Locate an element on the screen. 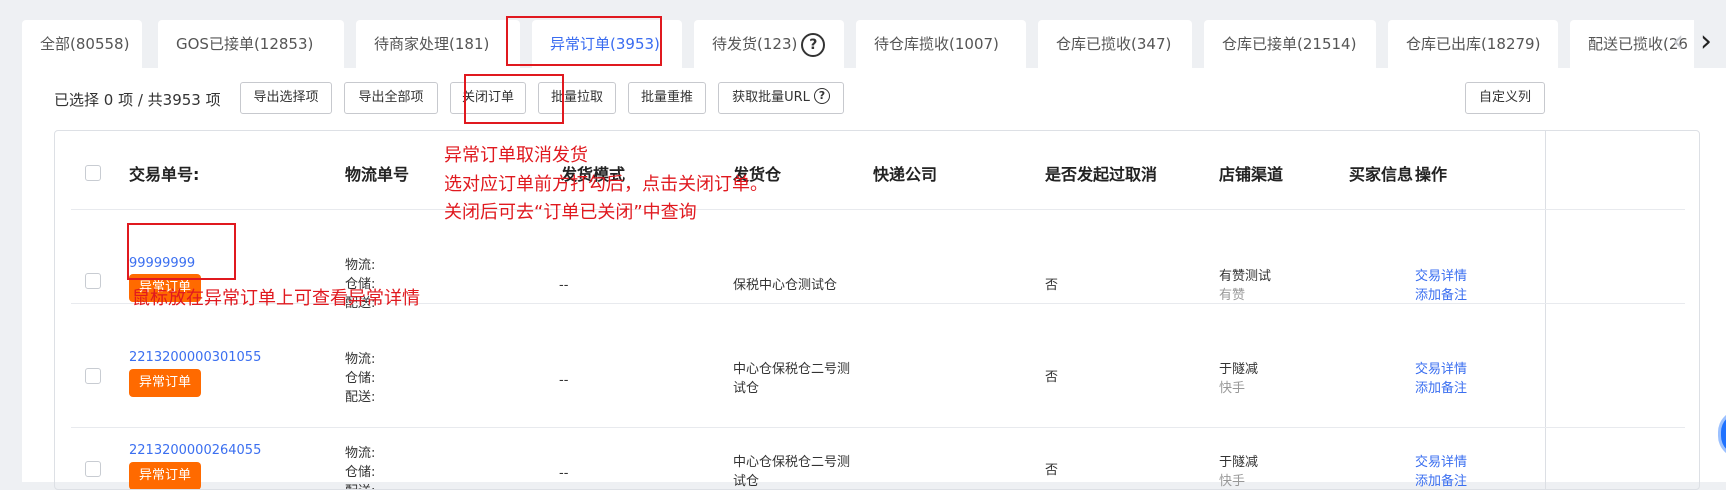 Image resolution: width=1726 pixels, height=490 pixels. shop-name: 有赞测试 is located at coordinates (1245, 276).